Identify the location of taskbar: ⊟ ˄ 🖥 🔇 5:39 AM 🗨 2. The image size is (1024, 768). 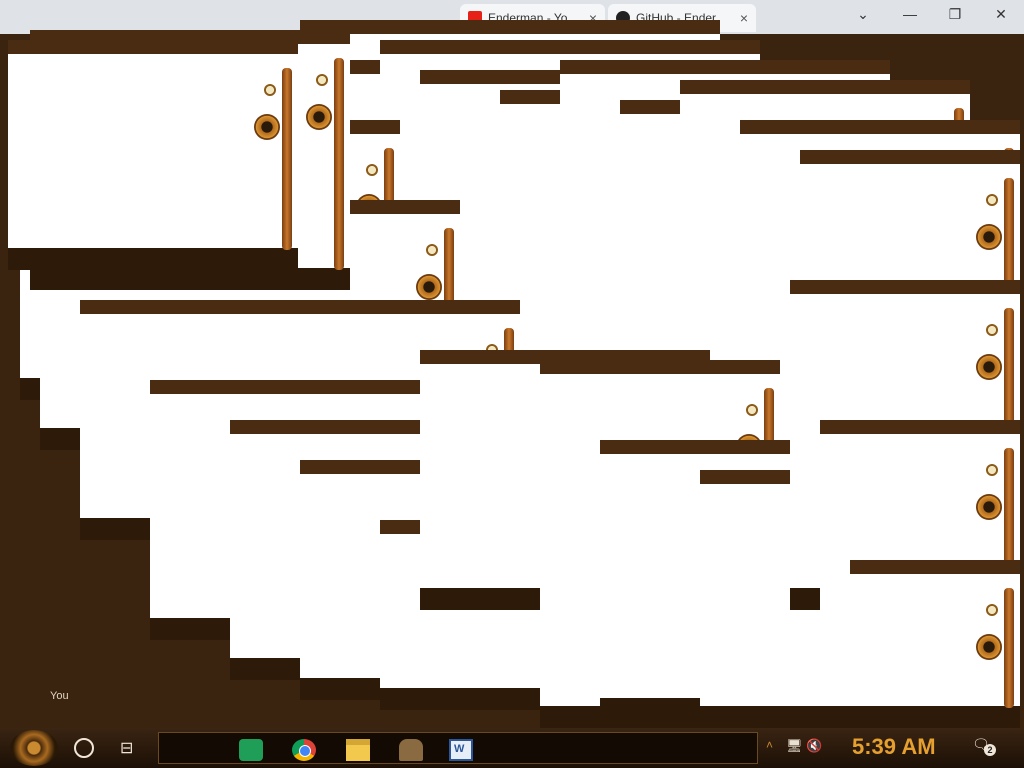
(512, 748).